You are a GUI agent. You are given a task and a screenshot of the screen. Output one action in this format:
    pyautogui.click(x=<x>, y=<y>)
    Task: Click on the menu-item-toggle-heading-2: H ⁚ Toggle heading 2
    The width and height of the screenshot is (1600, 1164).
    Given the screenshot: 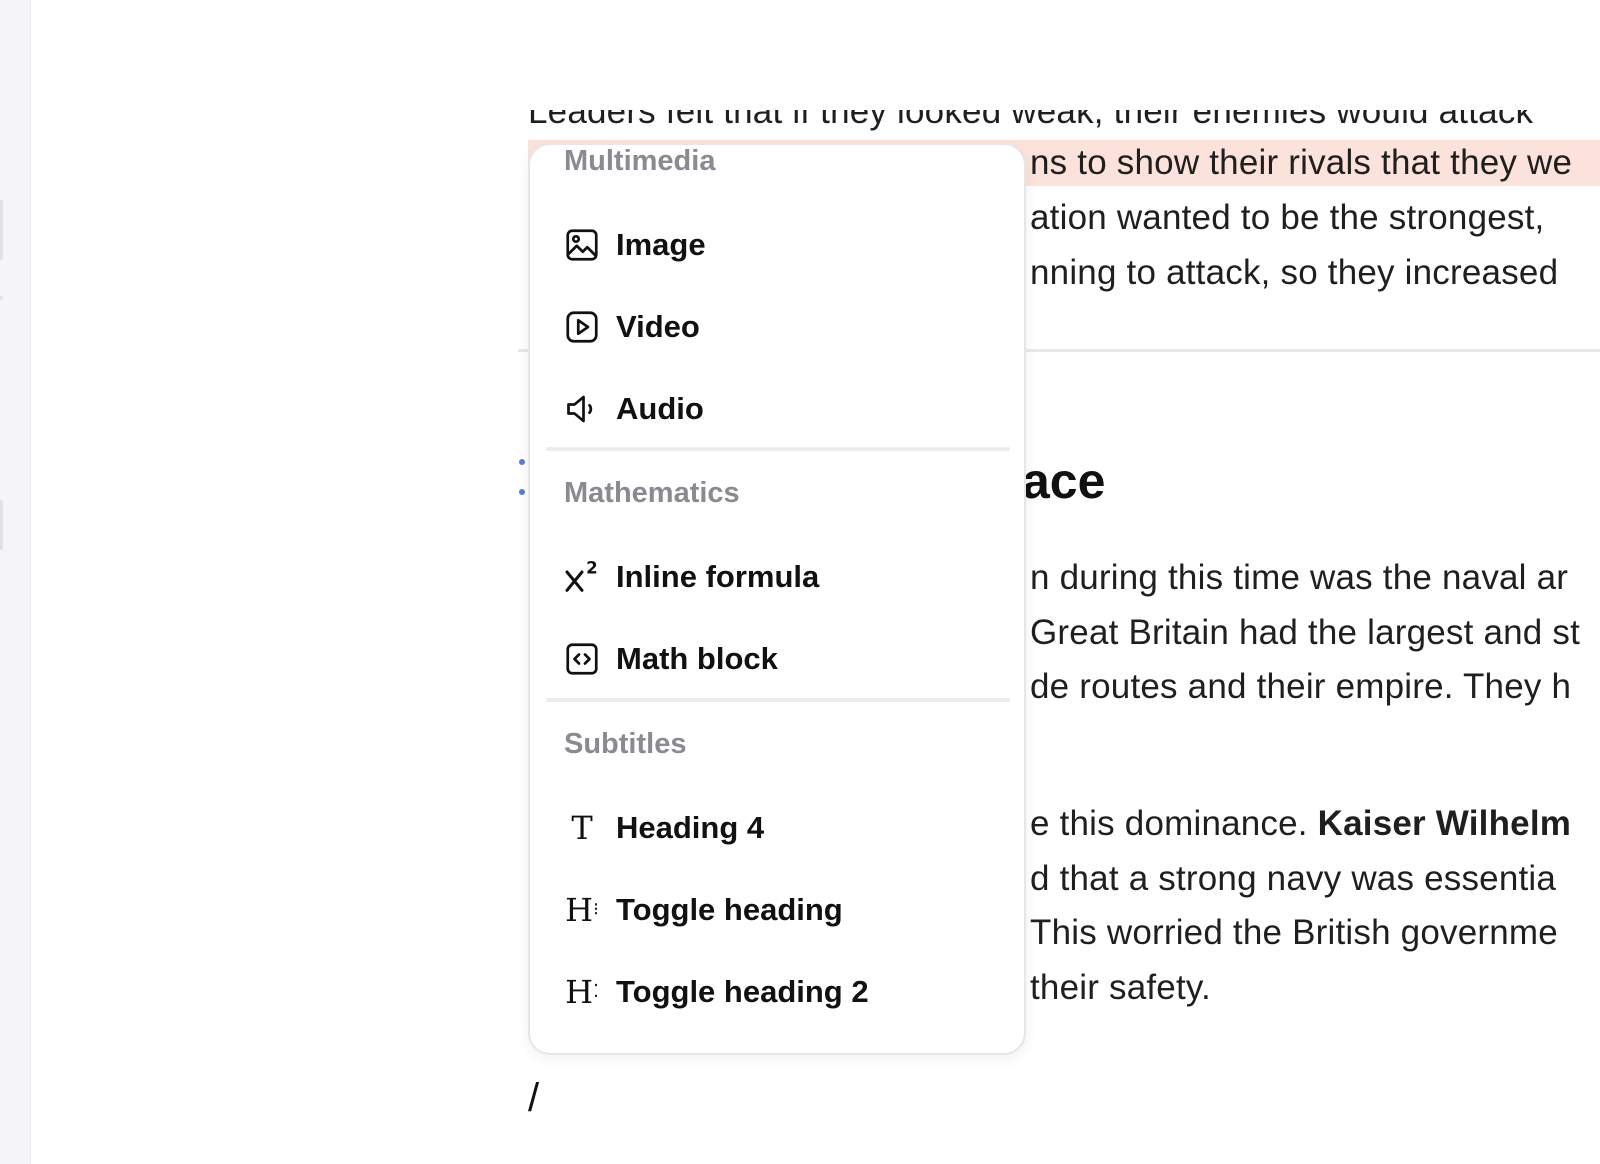 What is the action you would take?
    pyautogui.click(x=776, y=992)
    